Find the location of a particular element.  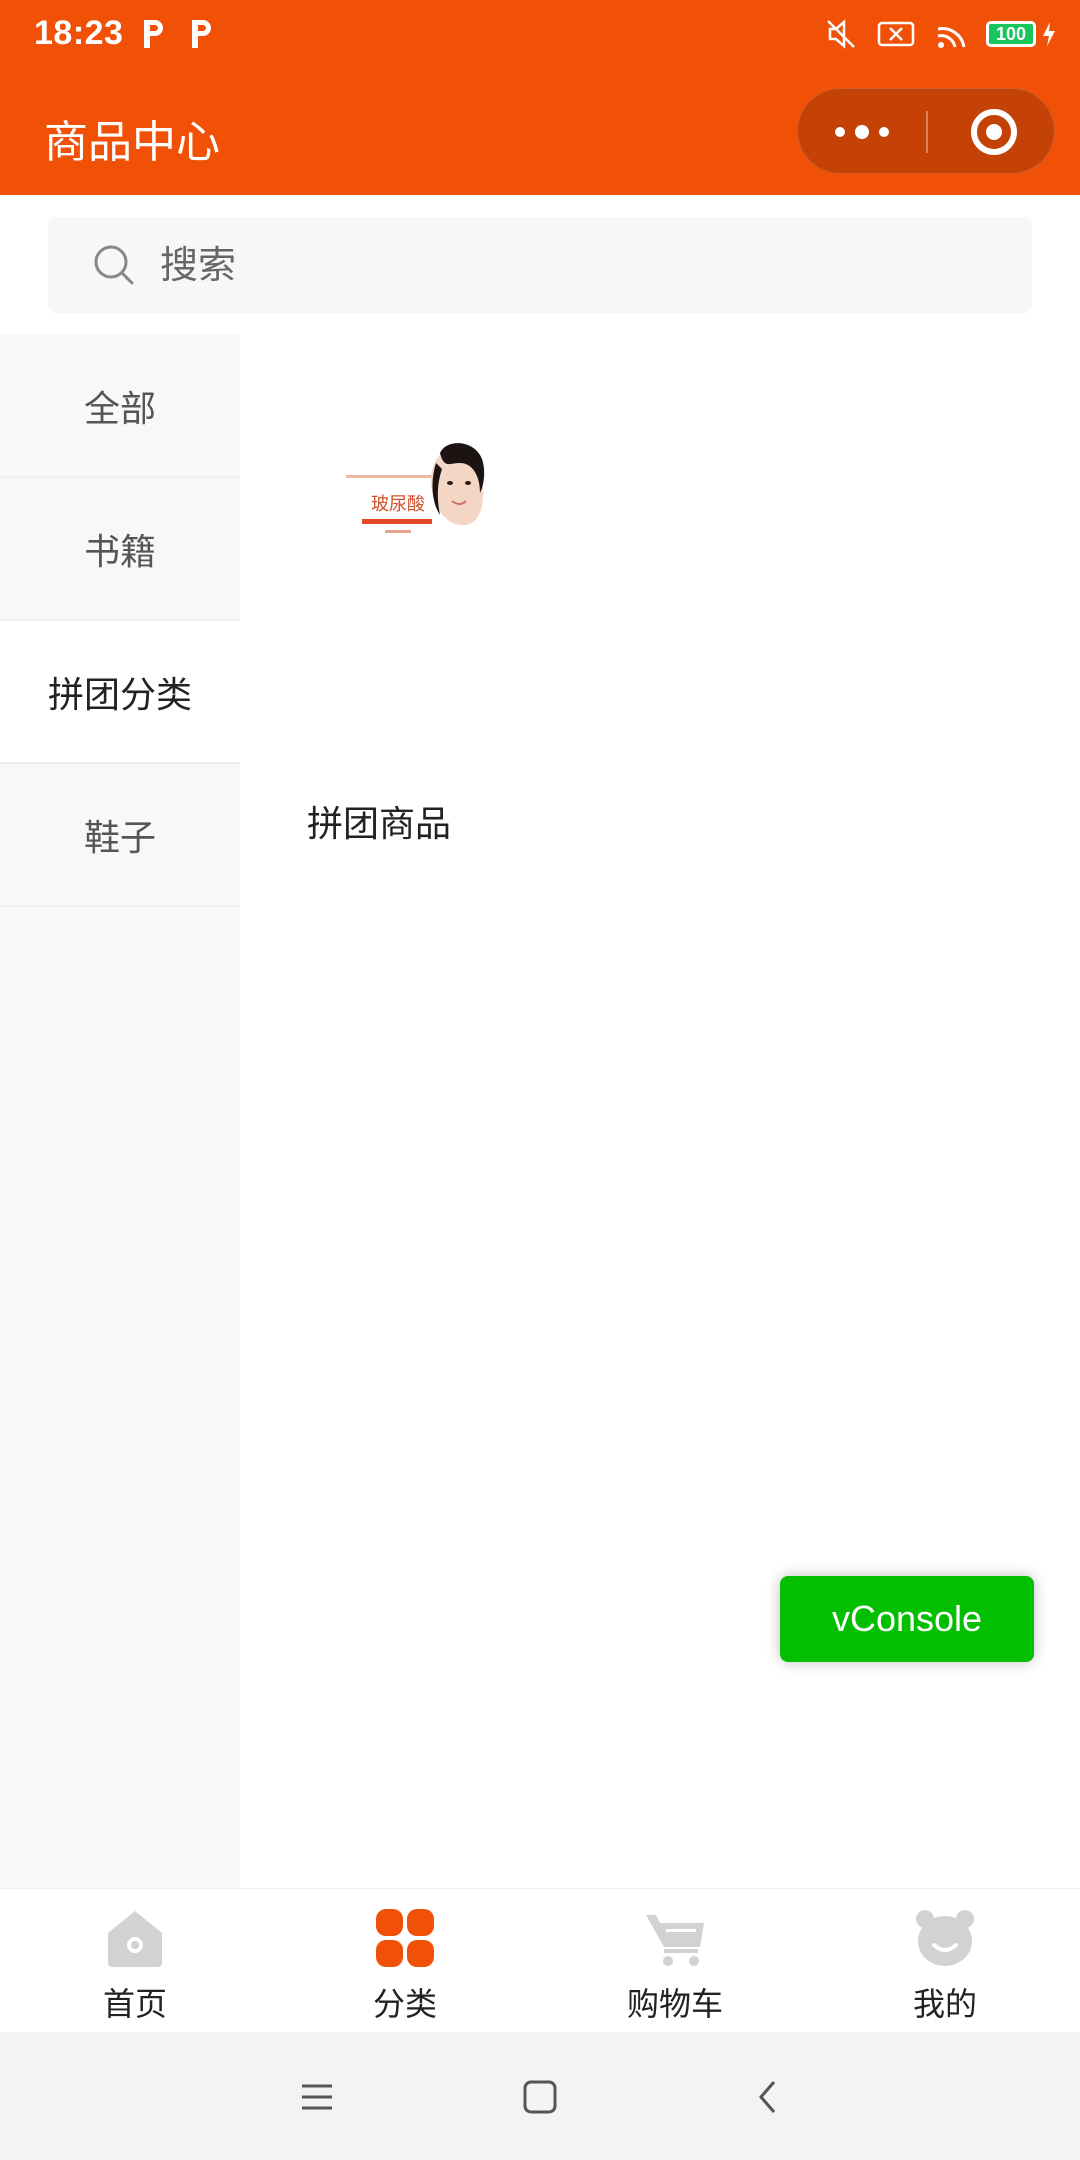

wifi-icon is located at coordinates (951, 37).